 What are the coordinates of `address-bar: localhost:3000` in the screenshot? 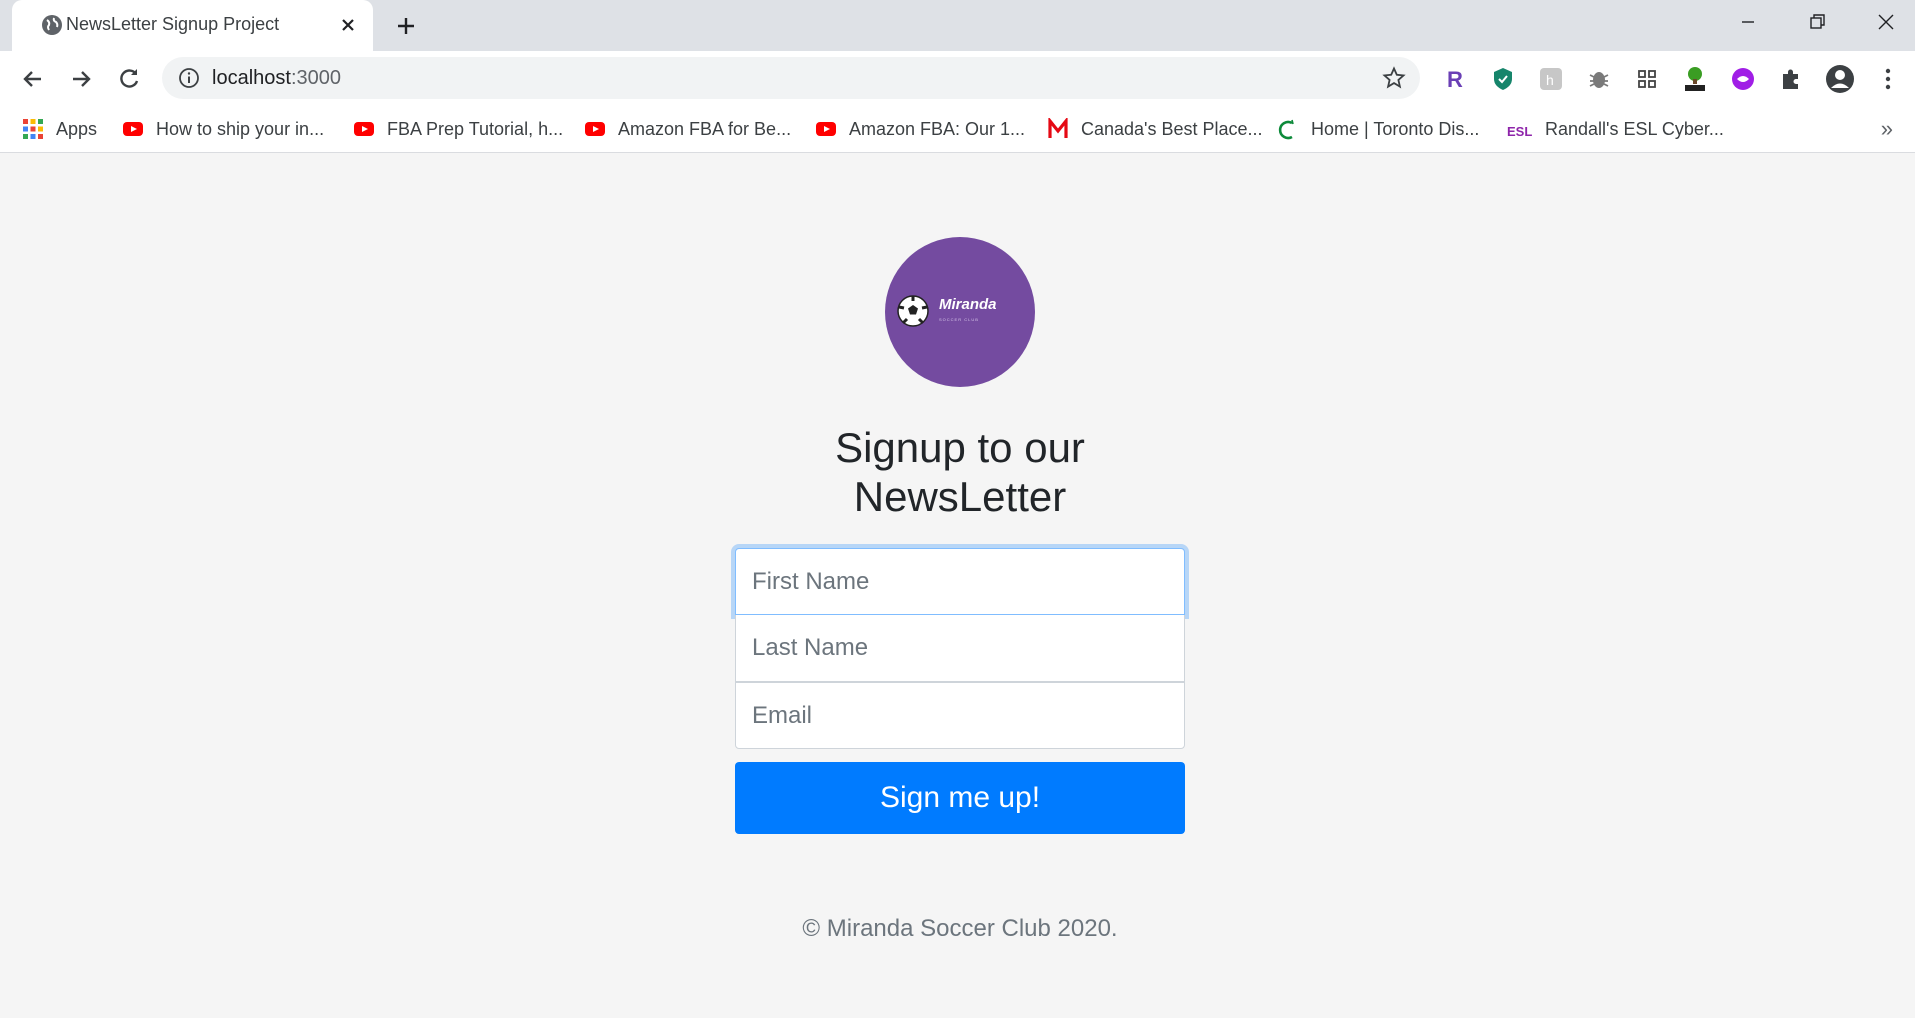 It's located at (791, 78).